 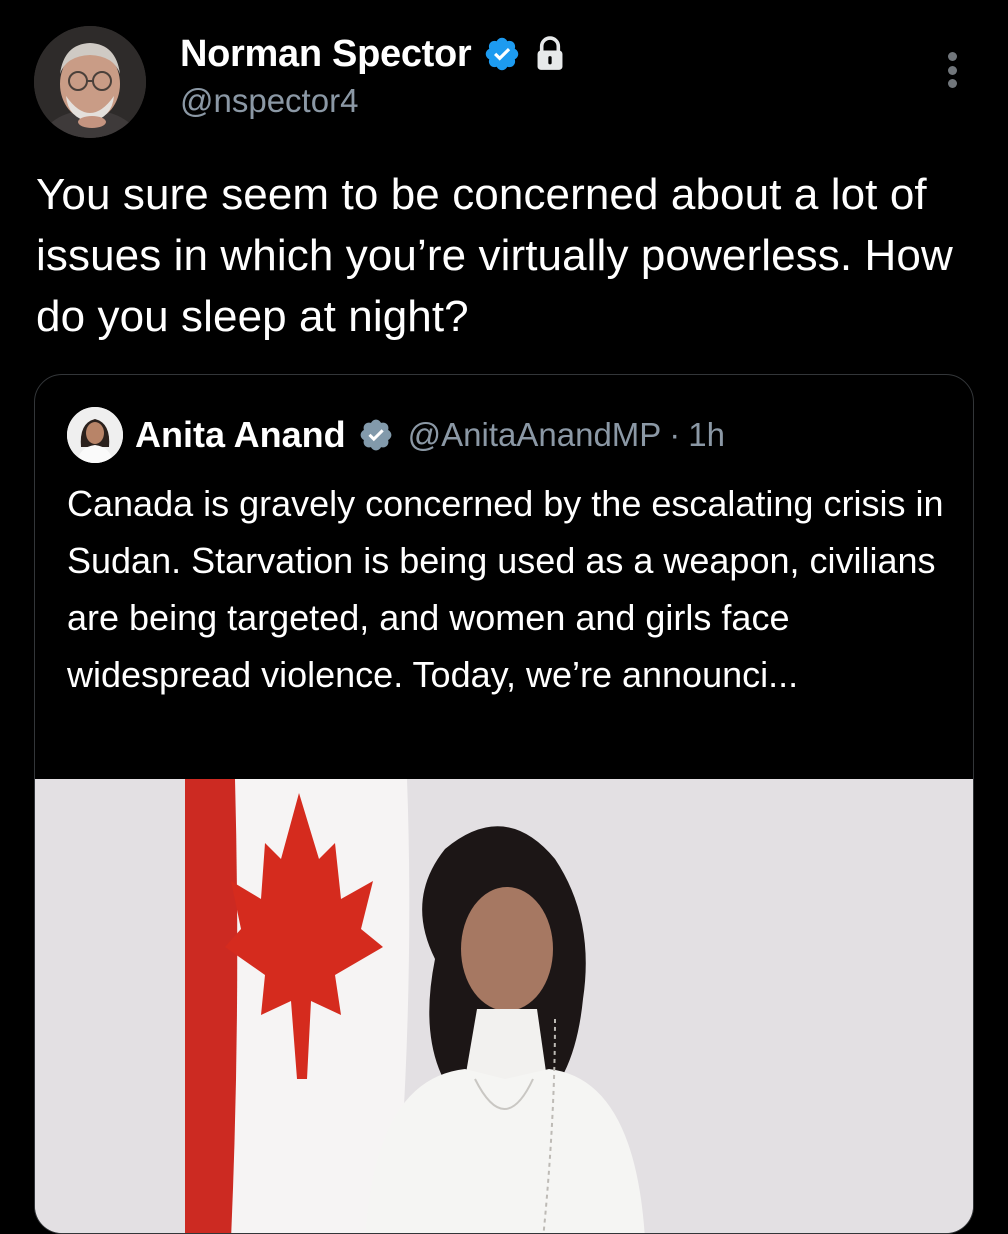 I want to click on author-avatar, so click(x=90, y=82).